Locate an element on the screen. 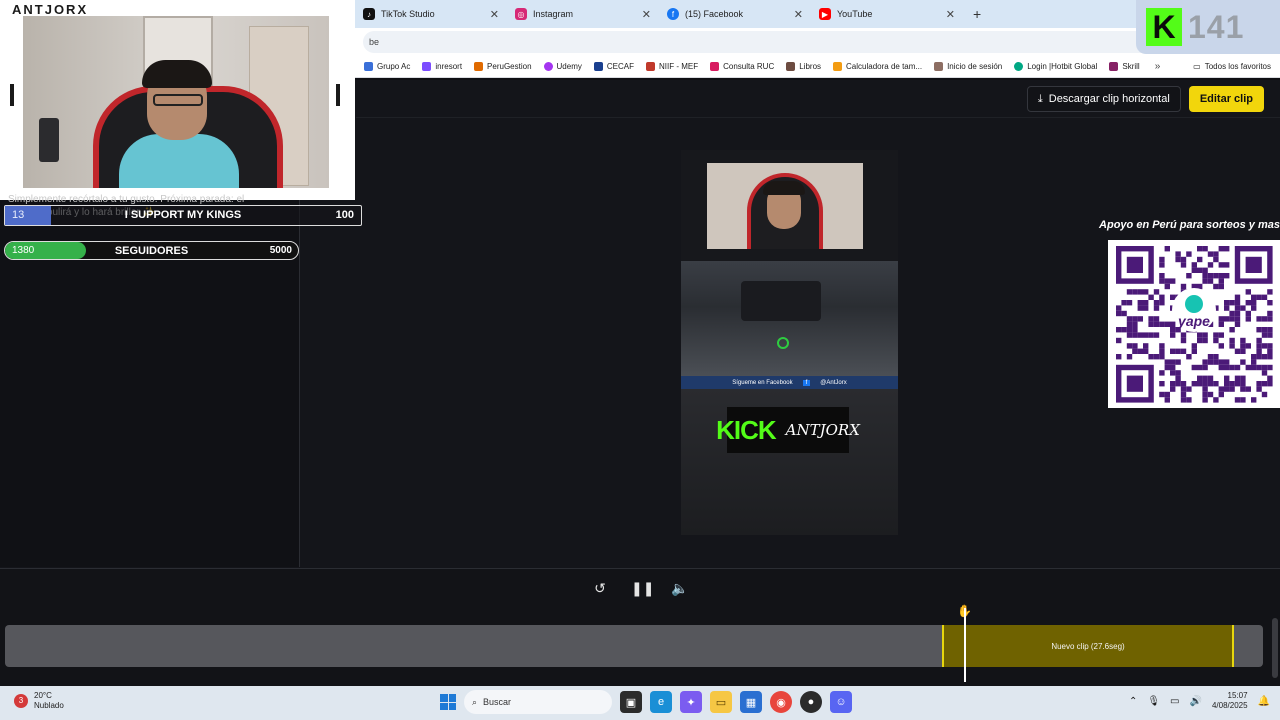 This screenshot has height=720, width=1280. scrollbar is located at coordinates (1275, 648).